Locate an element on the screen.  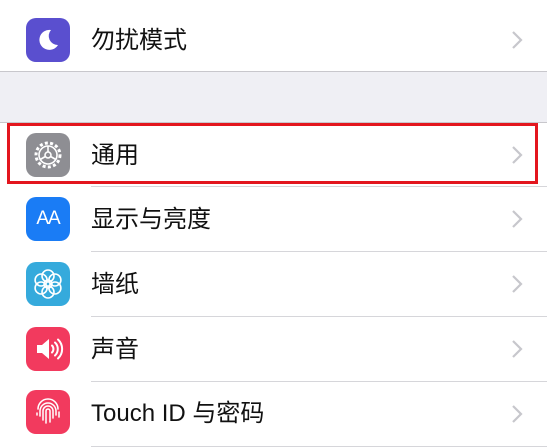
speaker-icon is located at coordinates (48, 349).